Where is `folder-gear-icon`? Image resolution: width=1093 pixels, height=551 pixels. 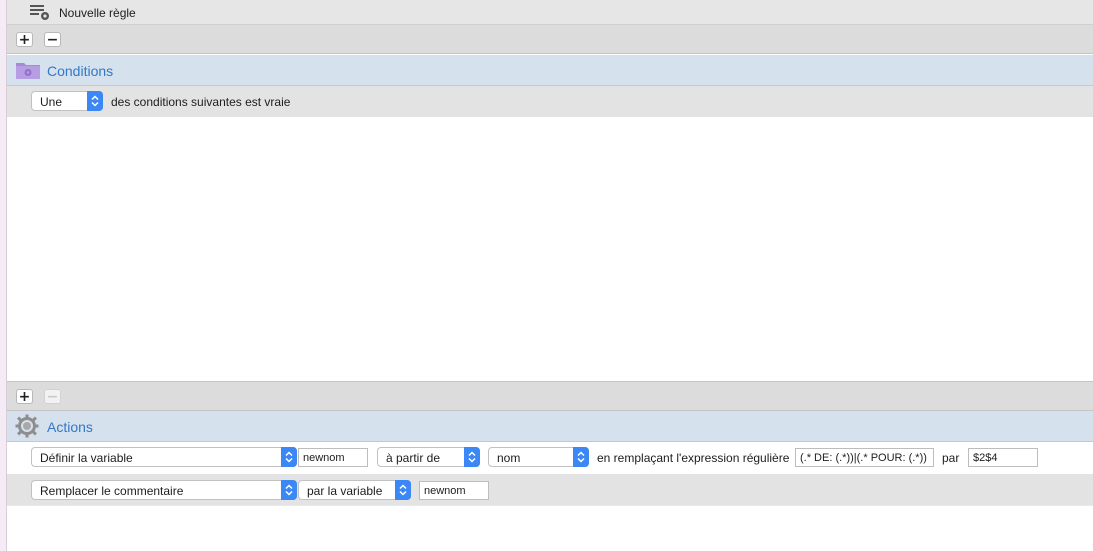 folder-gear-icon is located at coordinates (28, 71).